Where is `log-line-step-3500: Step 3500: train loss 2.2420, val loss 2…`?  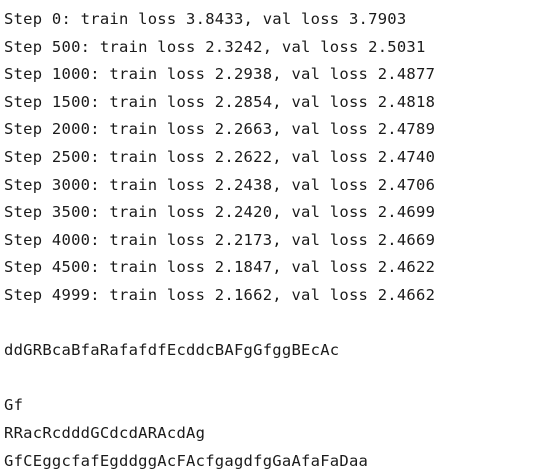 log-line-step-3500: Step 3500: train loss 2.2420, val loss 2… is located at coordinates (269, 213).